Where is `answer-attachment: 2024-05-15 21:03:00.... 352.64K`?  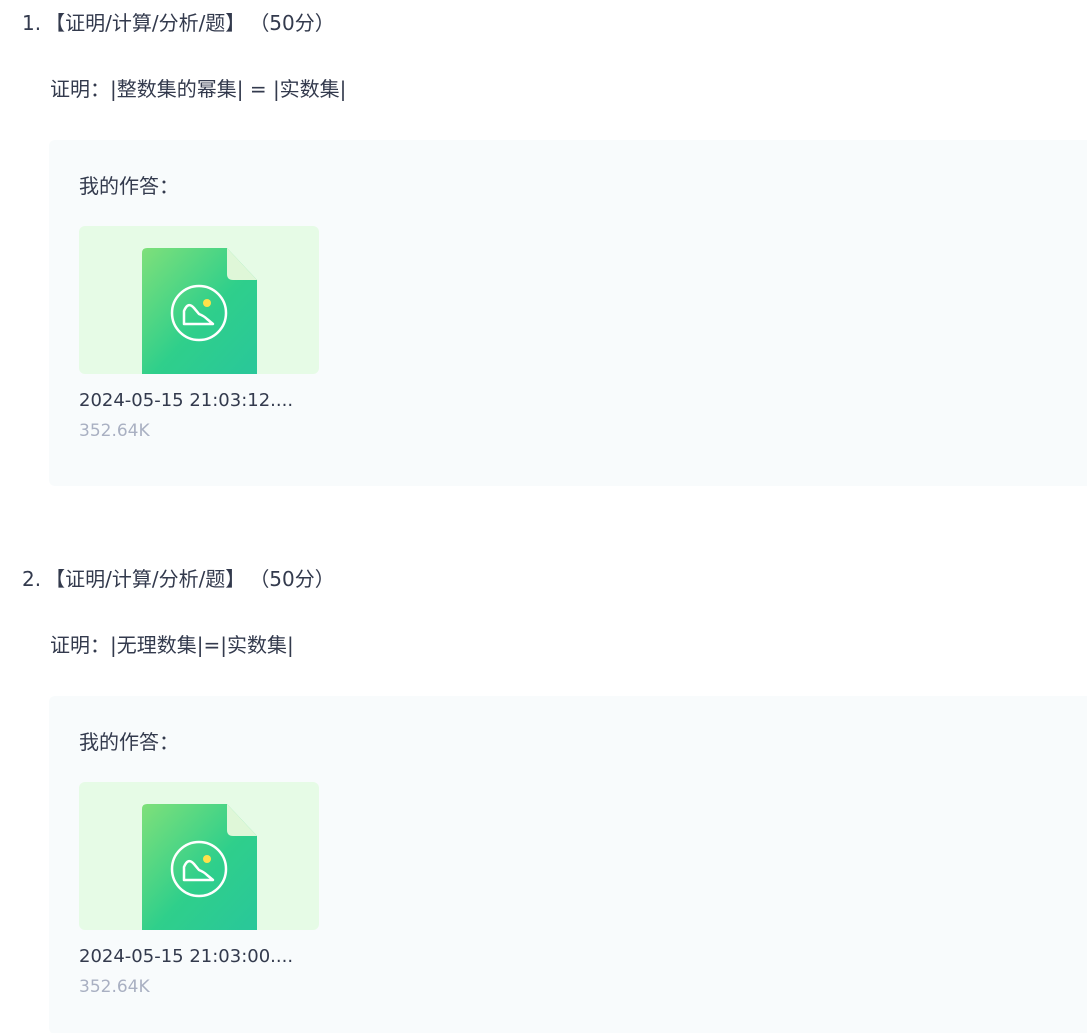
answer-attachment: 2024-05-15 21:03:00.... 352.64K is located at coordinates (199, 892).